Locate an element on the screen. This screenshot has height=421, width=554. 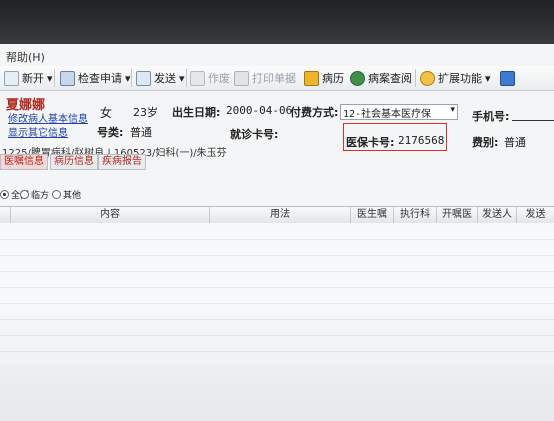
exit-button is located at coordinates (507, 78).